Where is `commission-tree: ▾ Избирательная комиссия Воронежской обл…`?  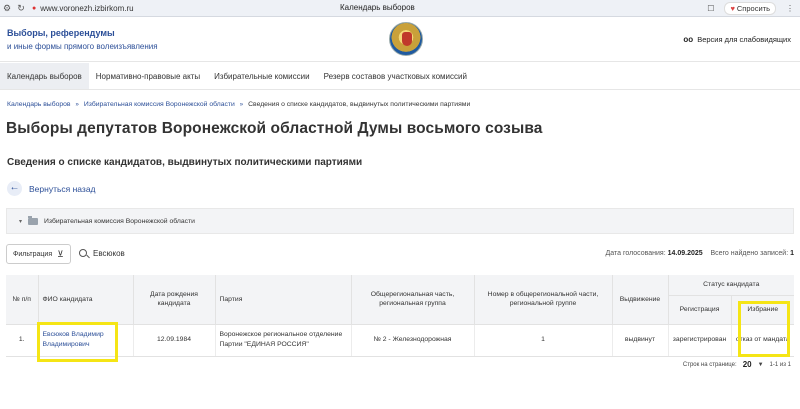 commission-tree: ▾ Избирательная комиссия Воронежской обл… is located at coordinates (400, 221).